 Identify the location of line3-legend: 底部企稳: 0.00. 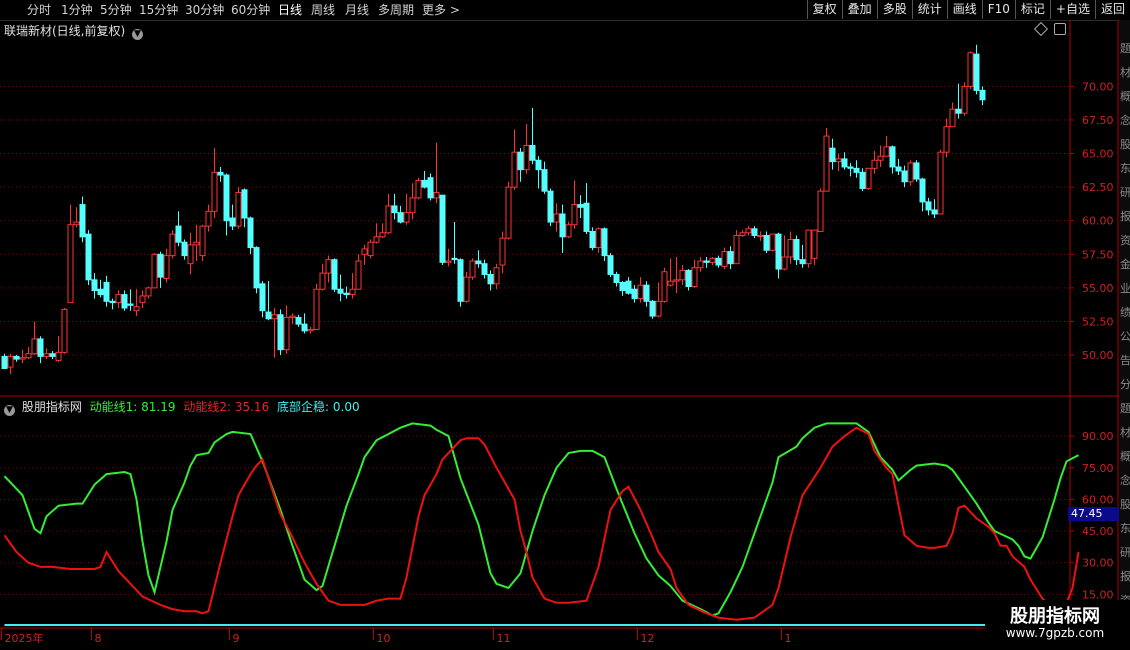
(318, 407).